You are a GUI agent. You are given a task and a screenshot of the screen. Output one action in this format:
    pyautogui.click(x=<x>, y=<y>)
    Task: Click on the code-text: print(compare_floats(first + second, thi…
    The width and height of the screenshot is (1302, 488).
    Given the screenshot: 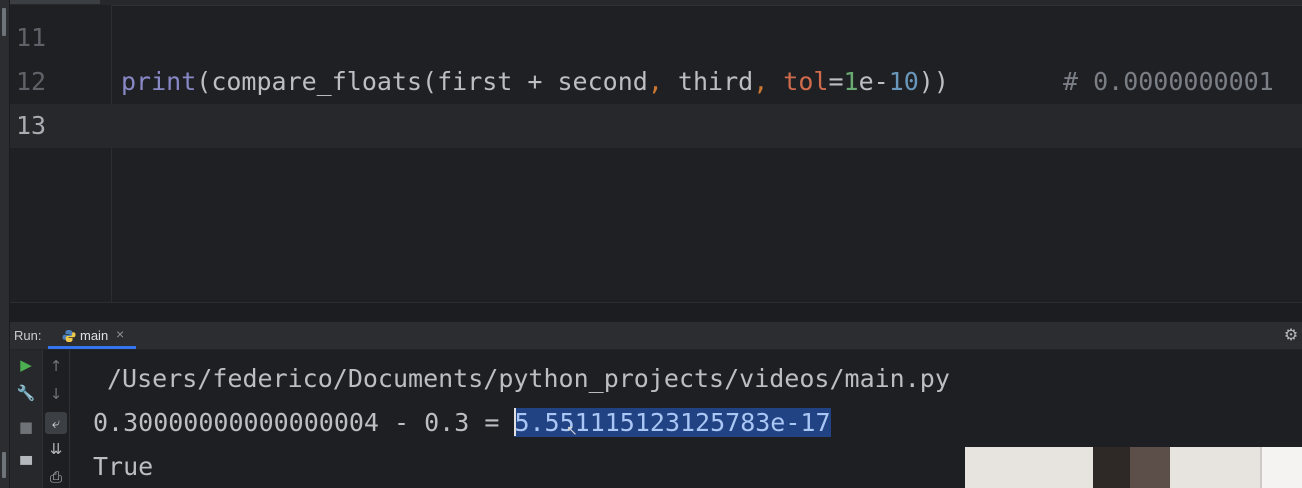 What is the action you would take?
    pyautogui.click(x=535, y=82)
    